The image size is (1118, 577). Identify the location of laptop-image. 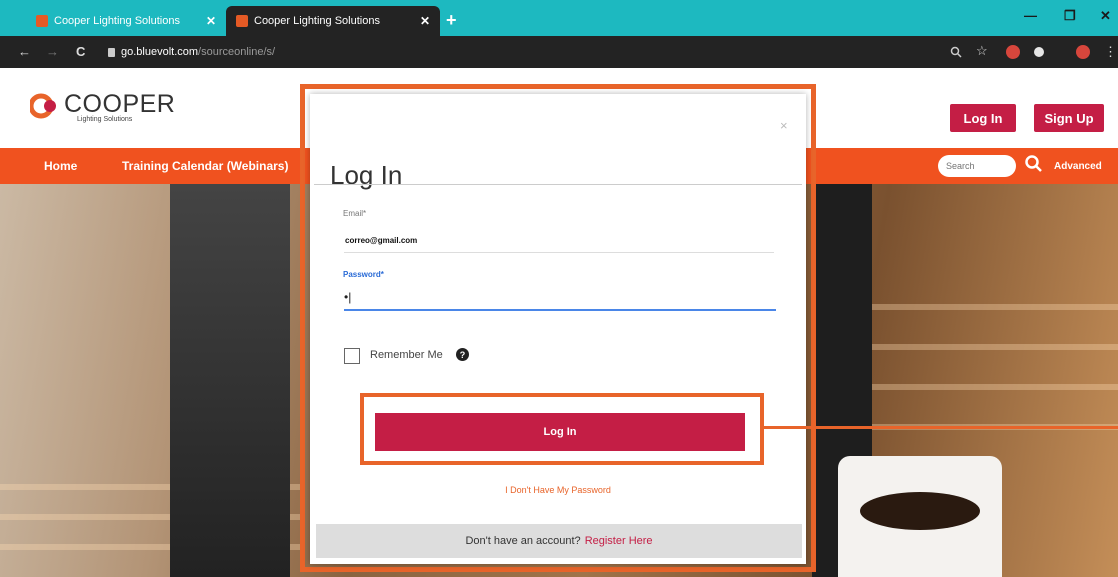
(230, 380).